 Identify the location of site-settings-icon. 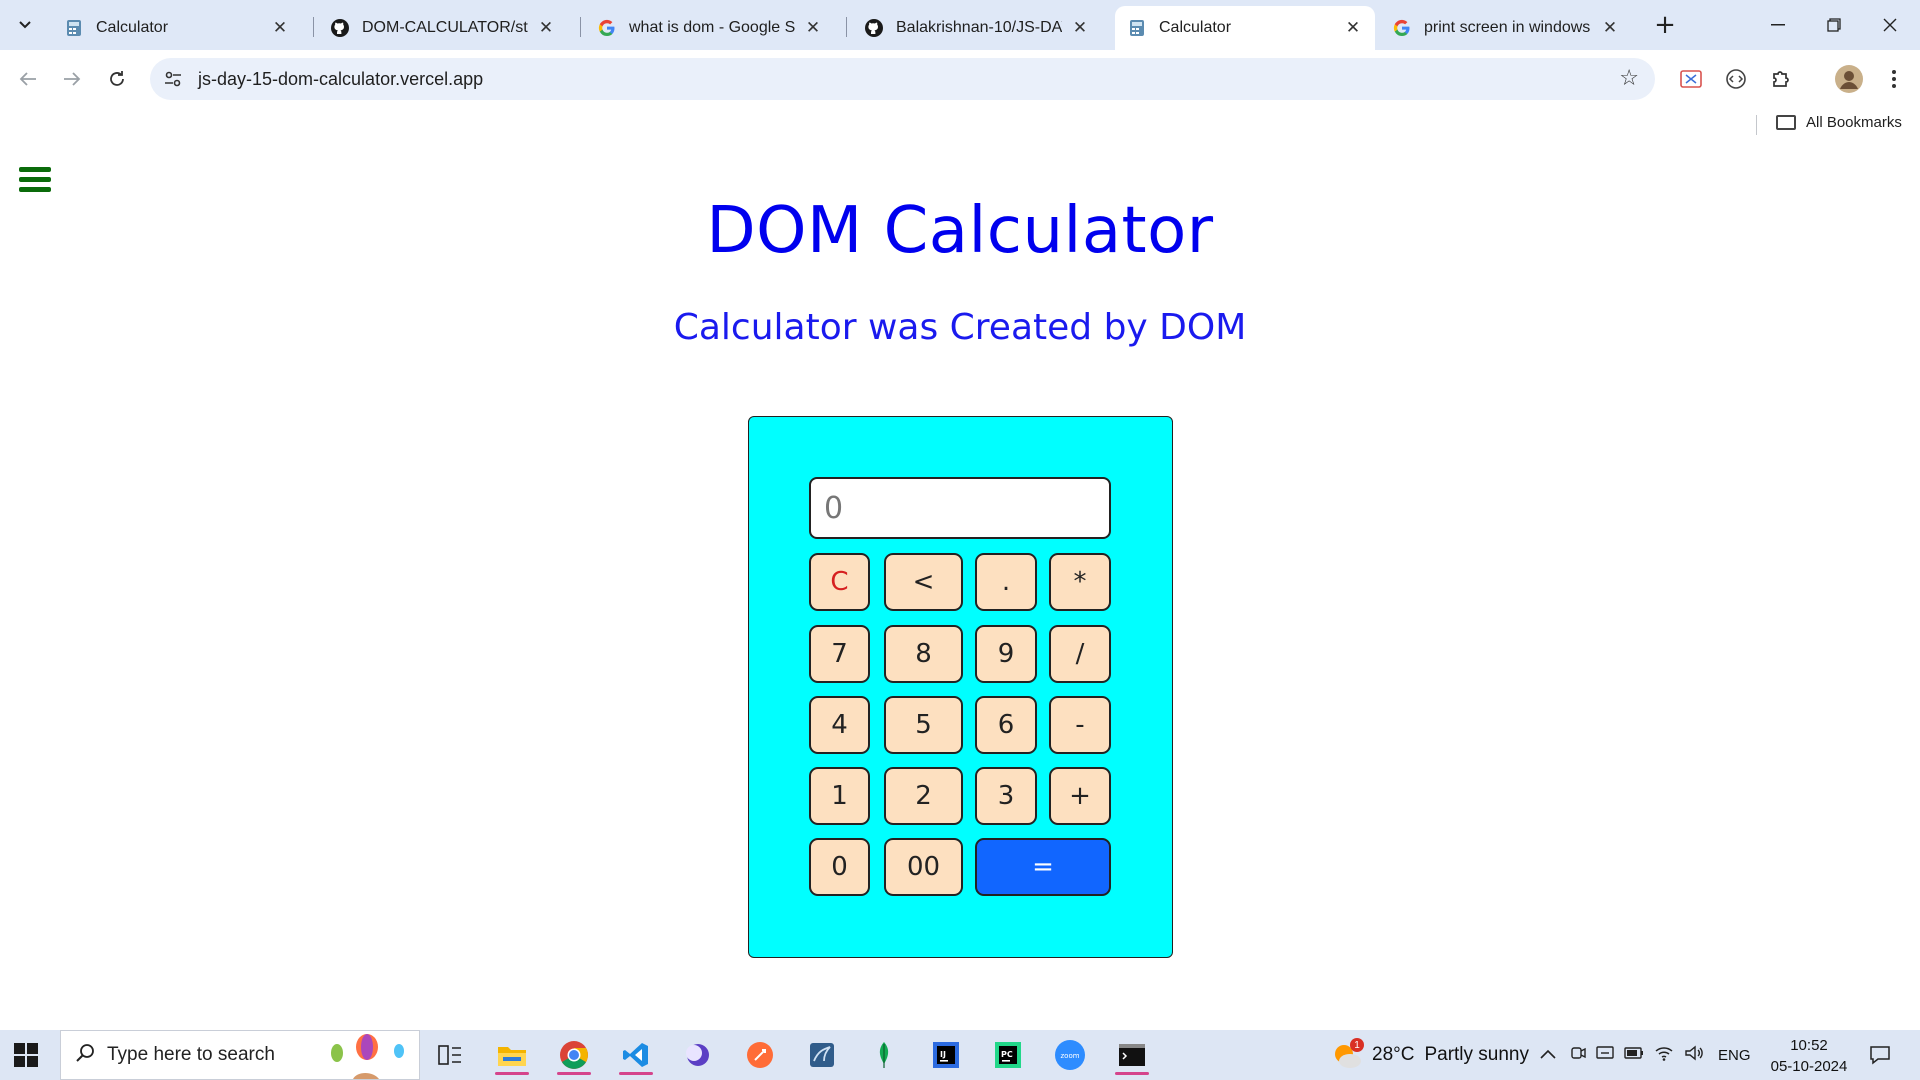
(173, 79).